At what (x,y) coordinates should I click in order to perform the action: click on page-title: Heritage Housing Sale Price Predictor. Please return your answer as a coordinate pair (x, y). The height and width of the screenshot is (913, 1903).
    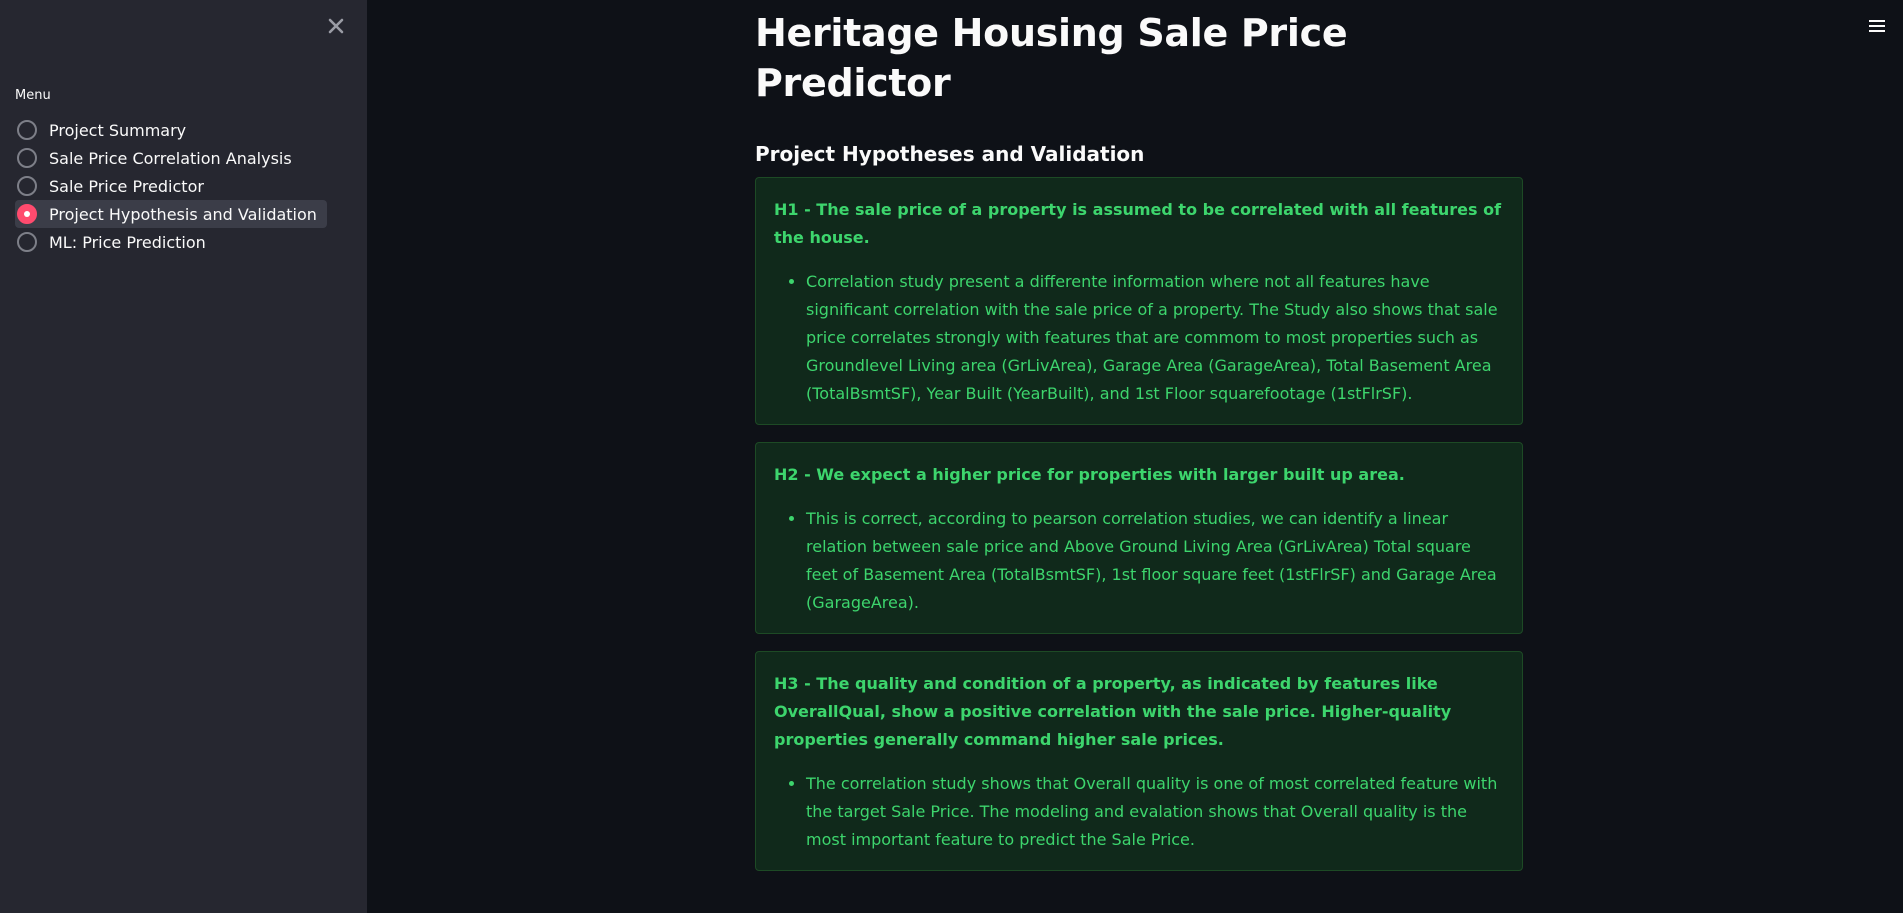
    Looking at the image, I should click on (1051, 58).